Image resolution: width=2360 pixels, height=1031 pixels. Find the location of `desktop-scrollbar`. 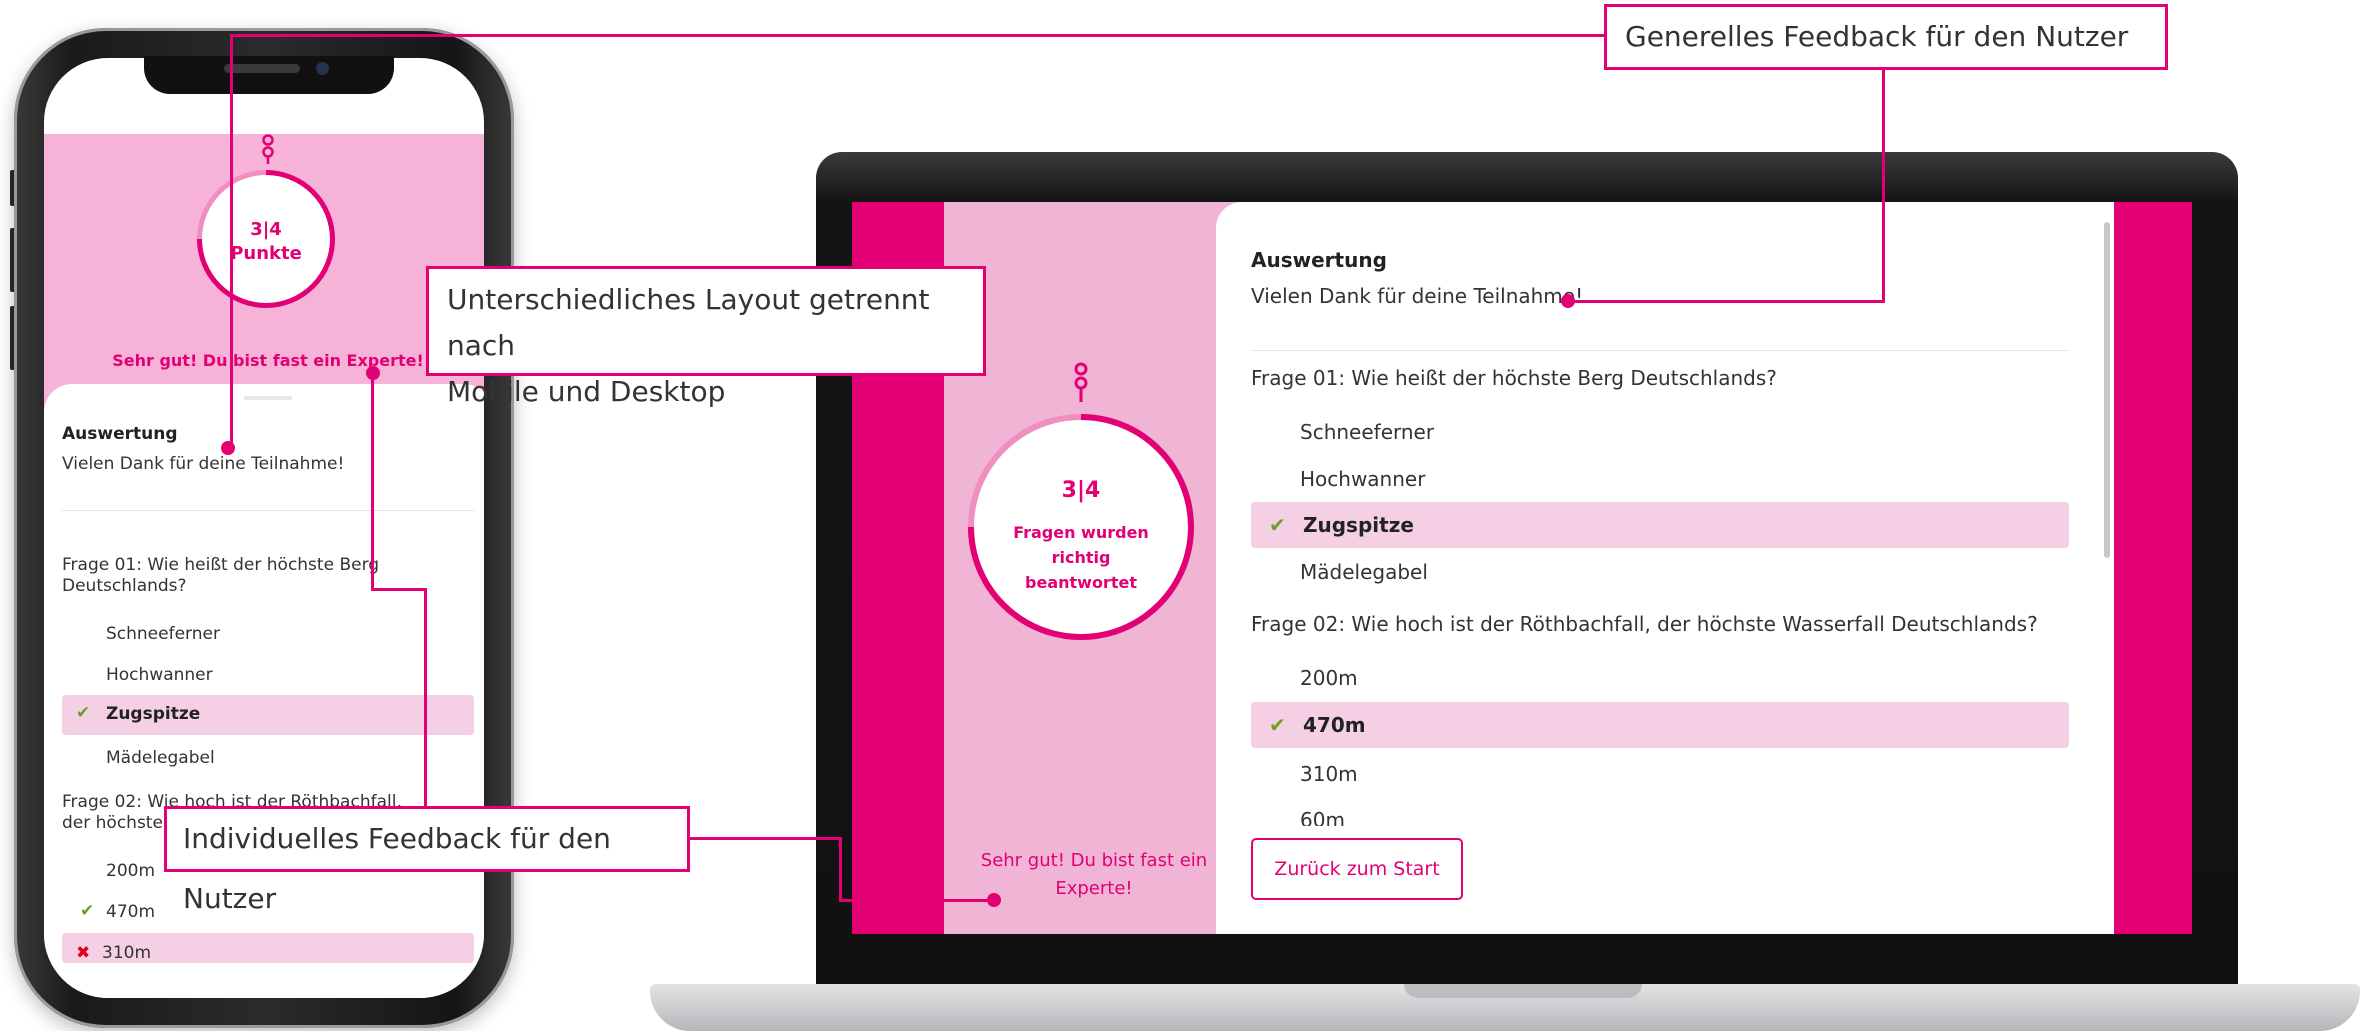

desktop-scrollbar is located at coordinates (2107, 390).